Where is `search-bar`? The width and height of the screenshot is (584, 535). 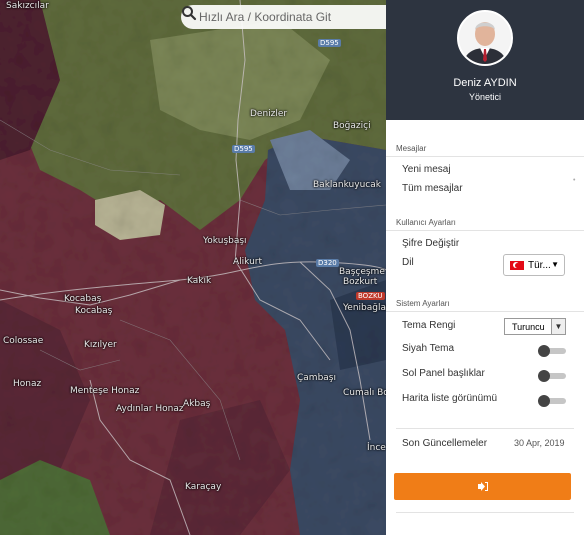
search-bar is located at coordinates (283, 17).